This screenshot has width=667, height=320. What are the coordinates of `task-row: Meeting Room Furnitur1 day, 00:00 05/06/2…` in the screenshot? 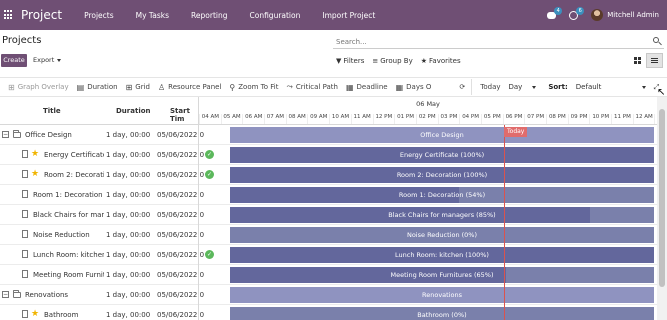 It's located at (328, 275).